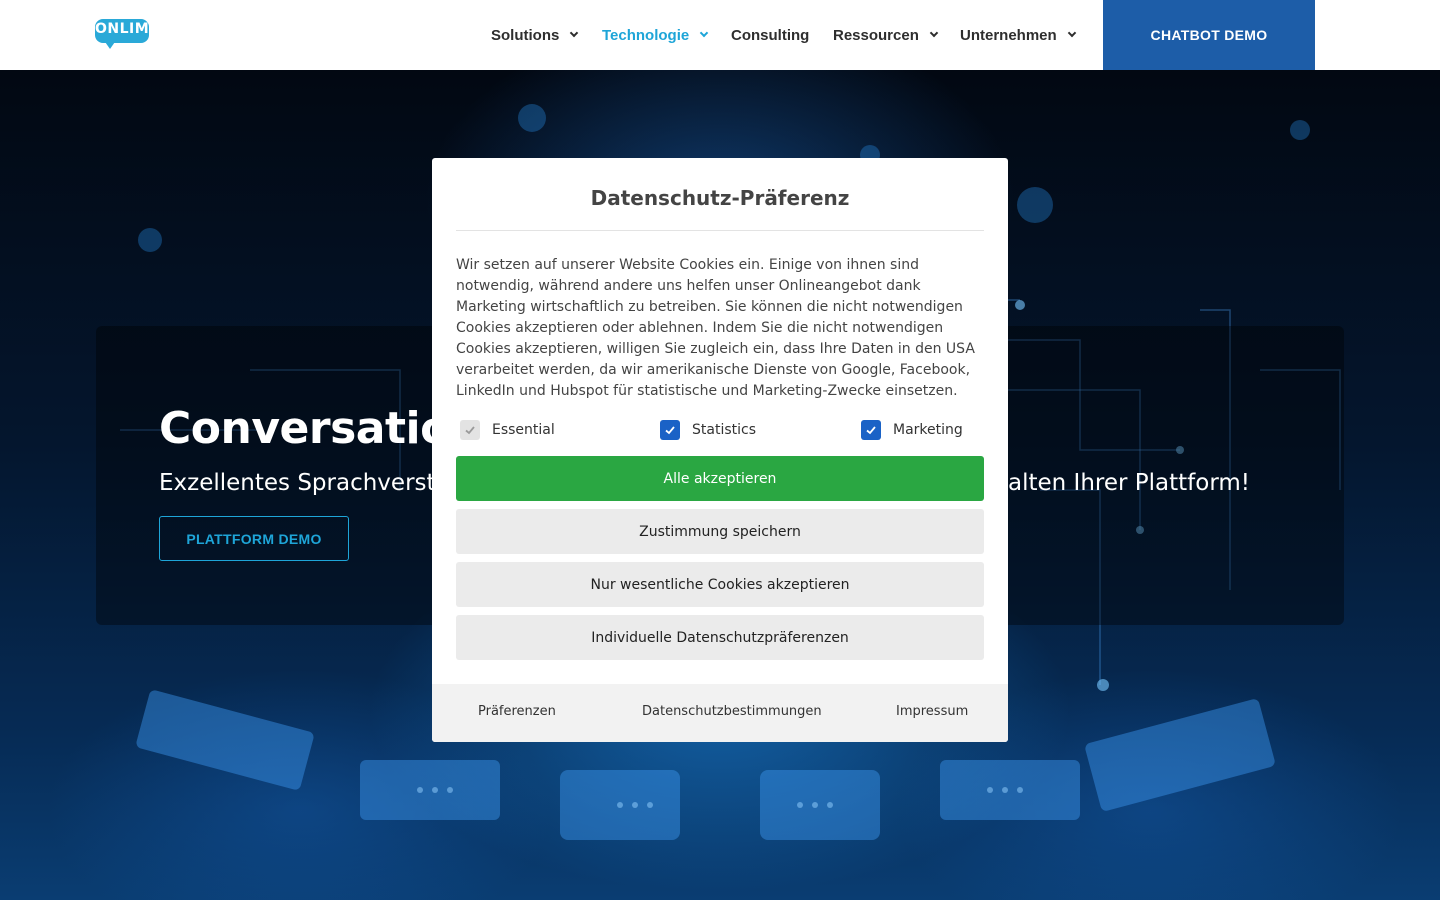  Describe the element at coordinates (525, 35) in the screenshot. I see `nav-label: Solutions` at that location.